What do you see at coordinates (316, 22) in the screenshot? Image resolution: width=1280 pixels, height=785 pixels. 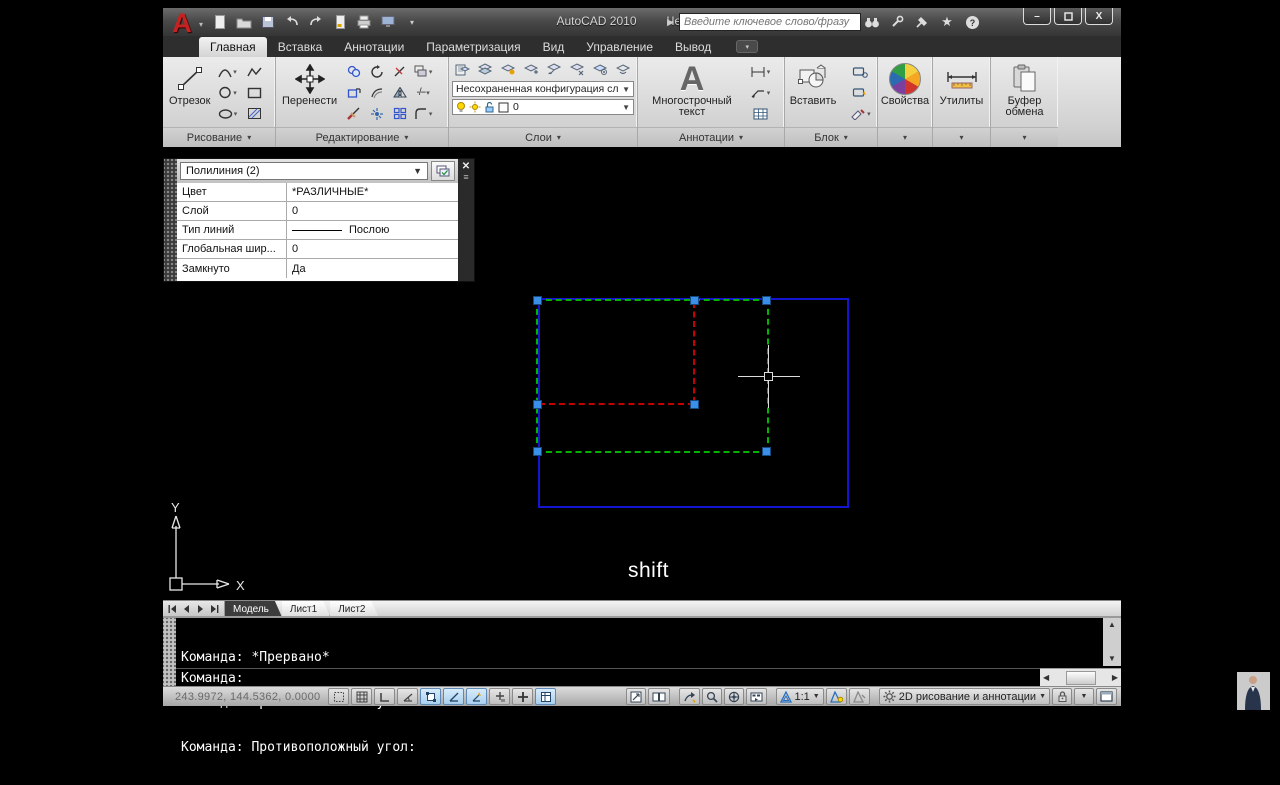 I see `redo-button` at bounding box center [316, 22].